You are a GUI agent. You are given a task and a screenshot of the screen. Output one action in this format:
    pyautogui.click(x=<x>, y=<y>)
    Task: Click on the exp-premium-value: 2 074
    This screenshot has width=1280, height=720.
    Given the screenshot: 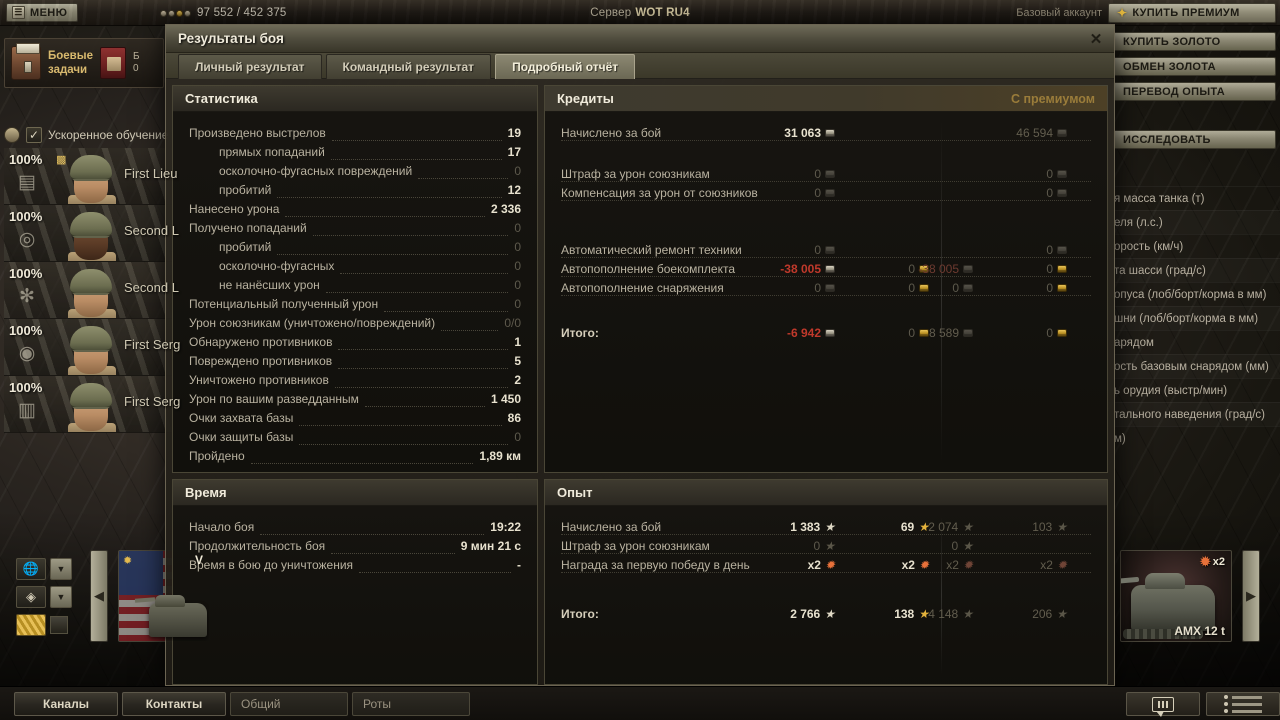 What is the action you would take?
    pyautogui.click(x=943, y=527)
    